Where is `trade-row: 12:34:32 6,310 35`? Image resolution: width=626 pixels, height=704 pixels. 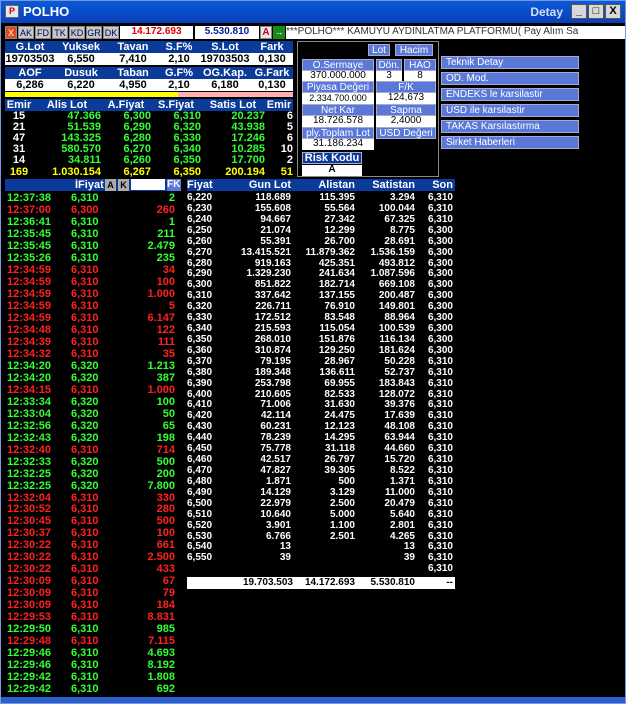 trade-row: 12:34:32 6,310 35 is located at coordinates (93, 354).